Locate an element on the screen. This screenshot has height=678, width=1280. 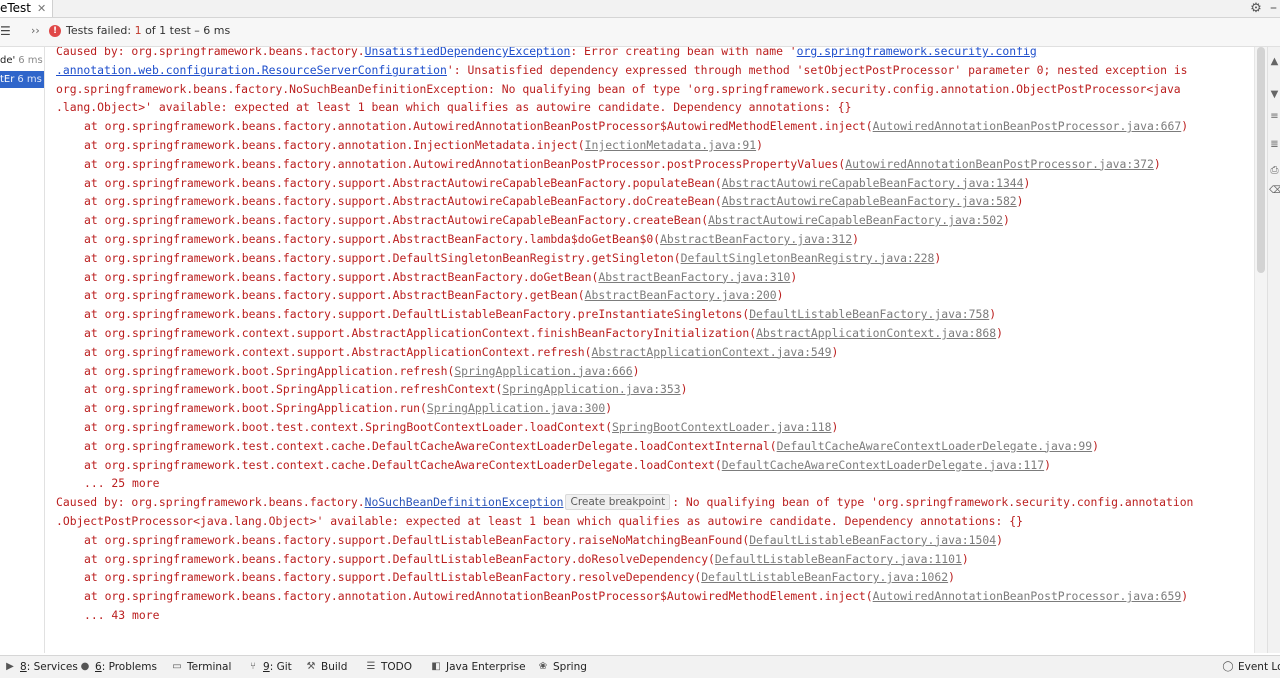
event-log-icon: ◯ is located at coordinates (1228, 666).